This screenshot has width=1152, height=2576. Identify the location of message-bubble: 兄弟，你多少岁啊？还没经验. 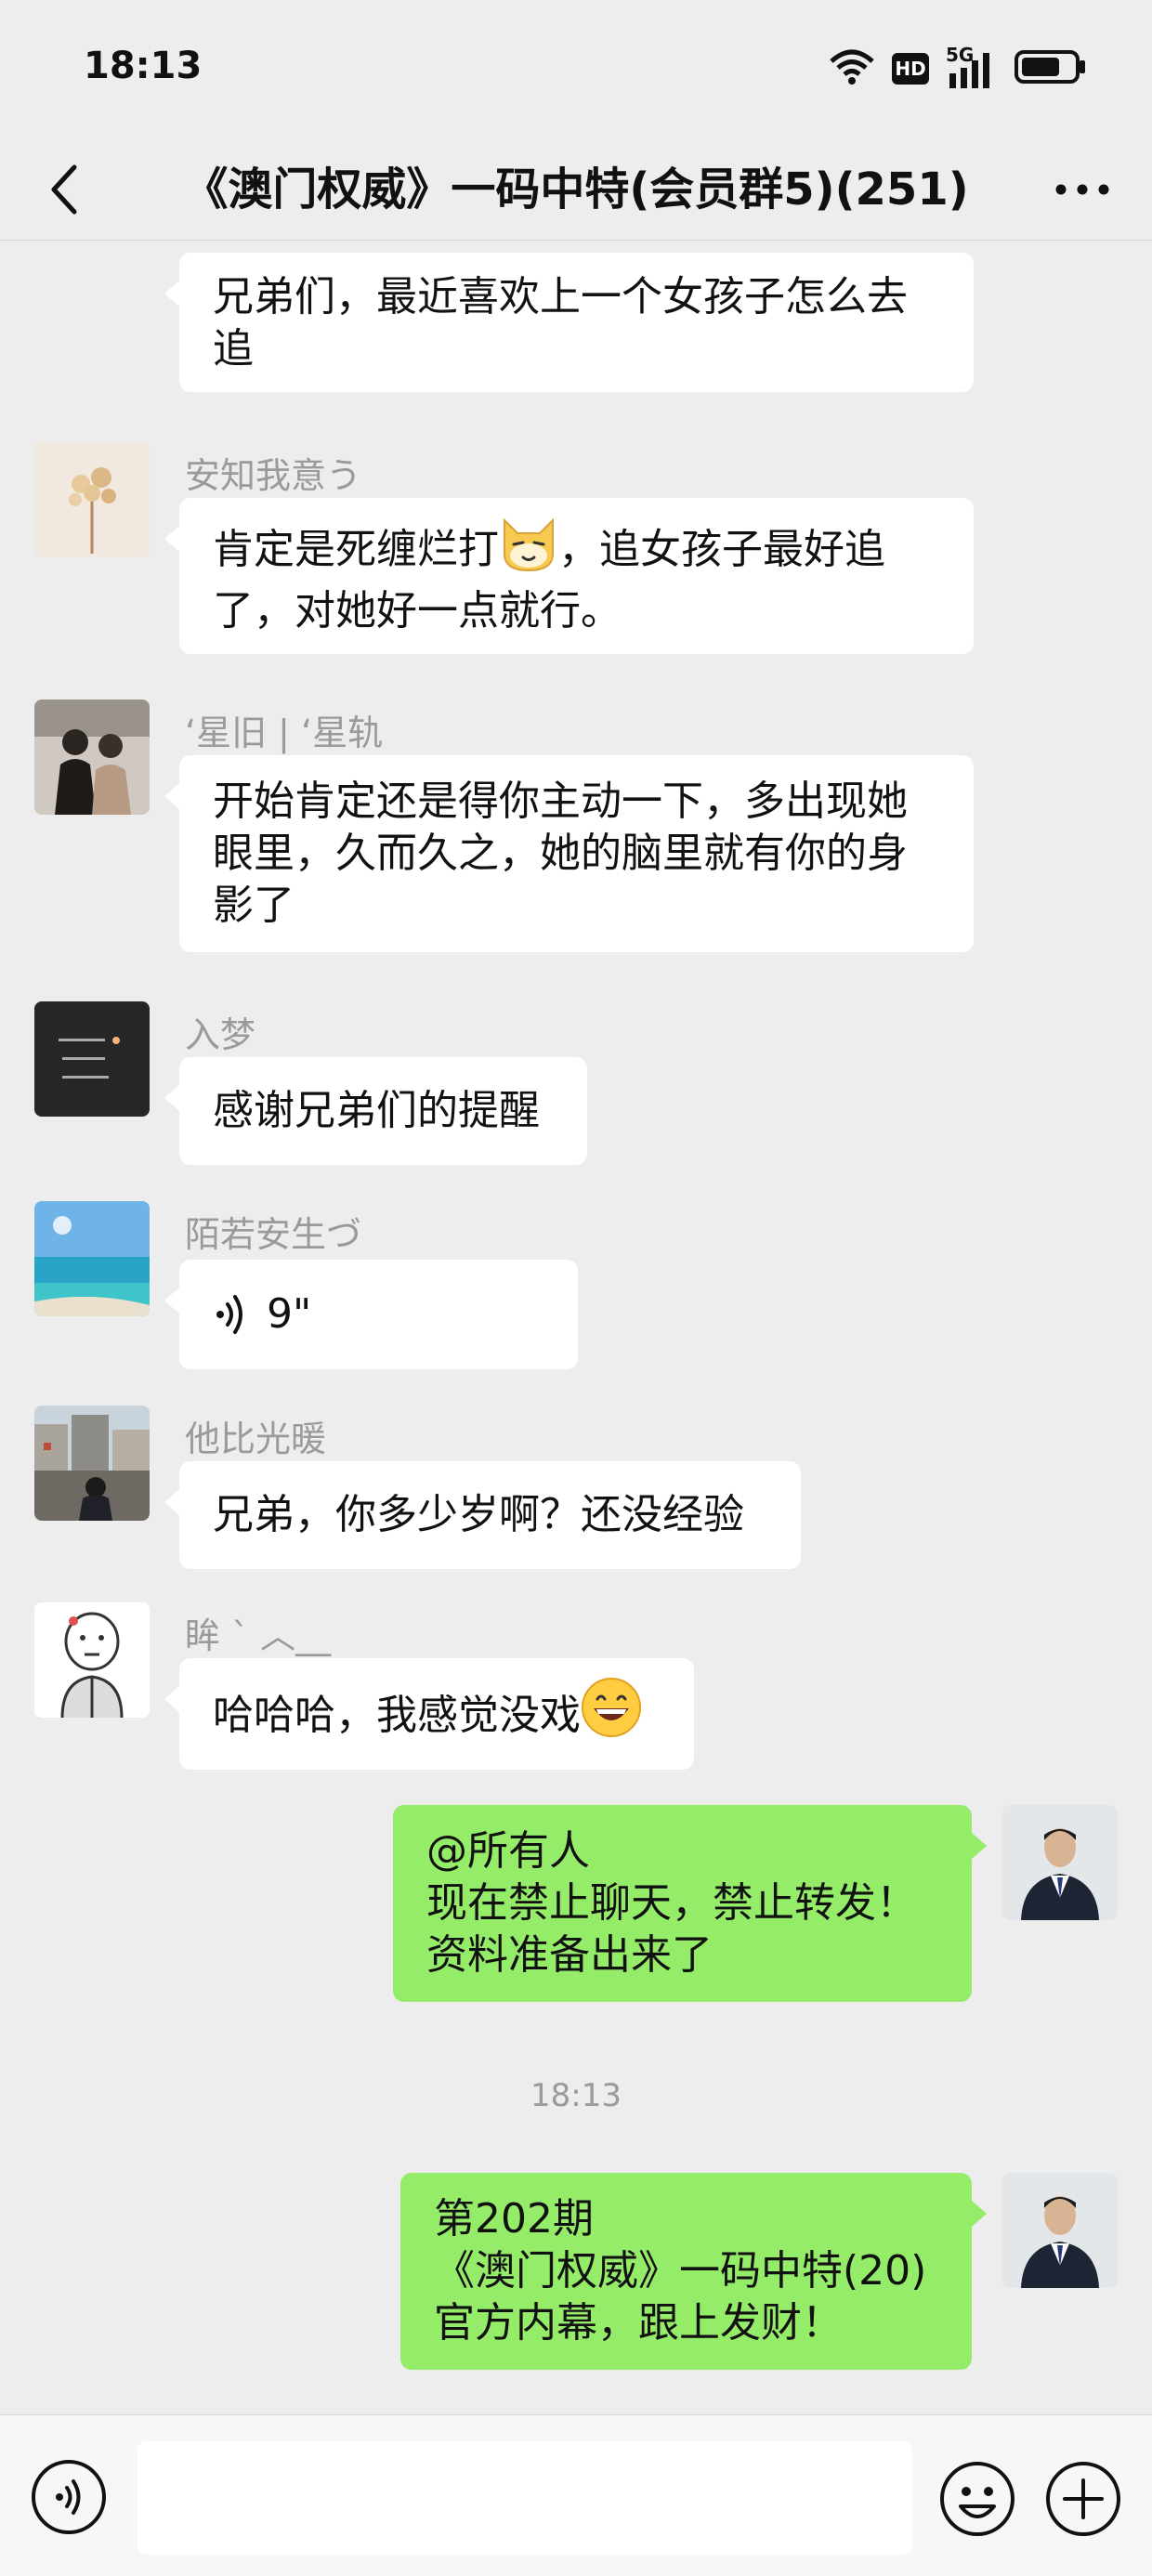
(483, 1515).